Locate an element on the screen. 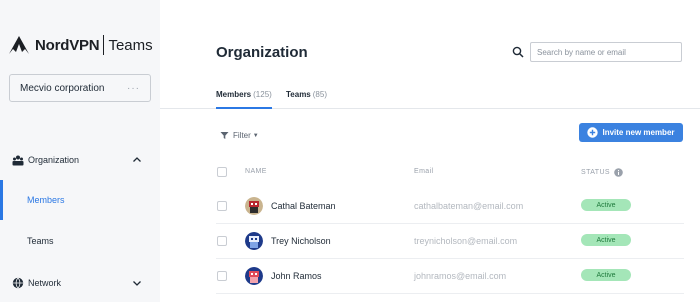 This screenshot has height=302, width=700. nav-group-organization: Organization is located at coordinates (77, 160).